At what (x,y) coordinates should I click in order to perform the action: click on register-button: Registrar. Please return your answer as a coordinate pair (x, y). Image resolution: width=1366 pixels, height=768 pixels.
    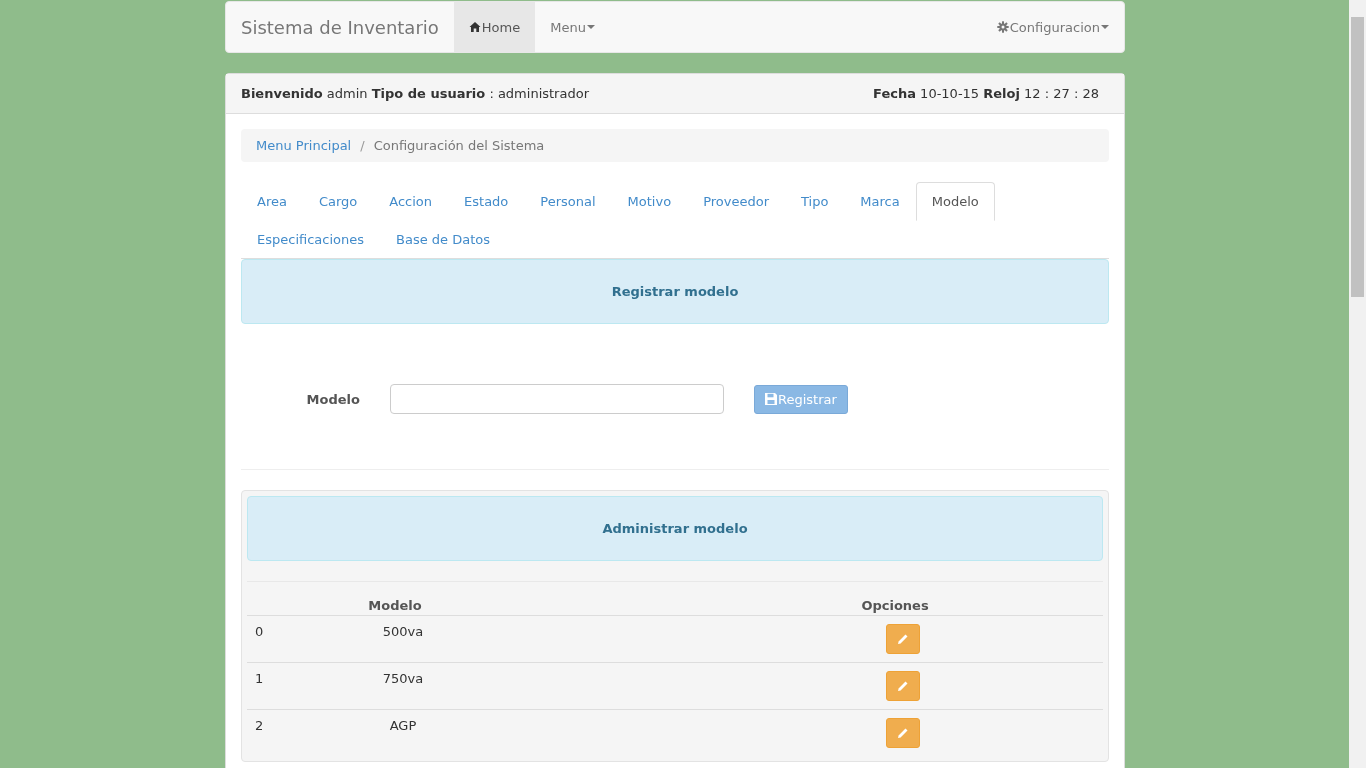
    Looking at the image, I should click on (801, 399).